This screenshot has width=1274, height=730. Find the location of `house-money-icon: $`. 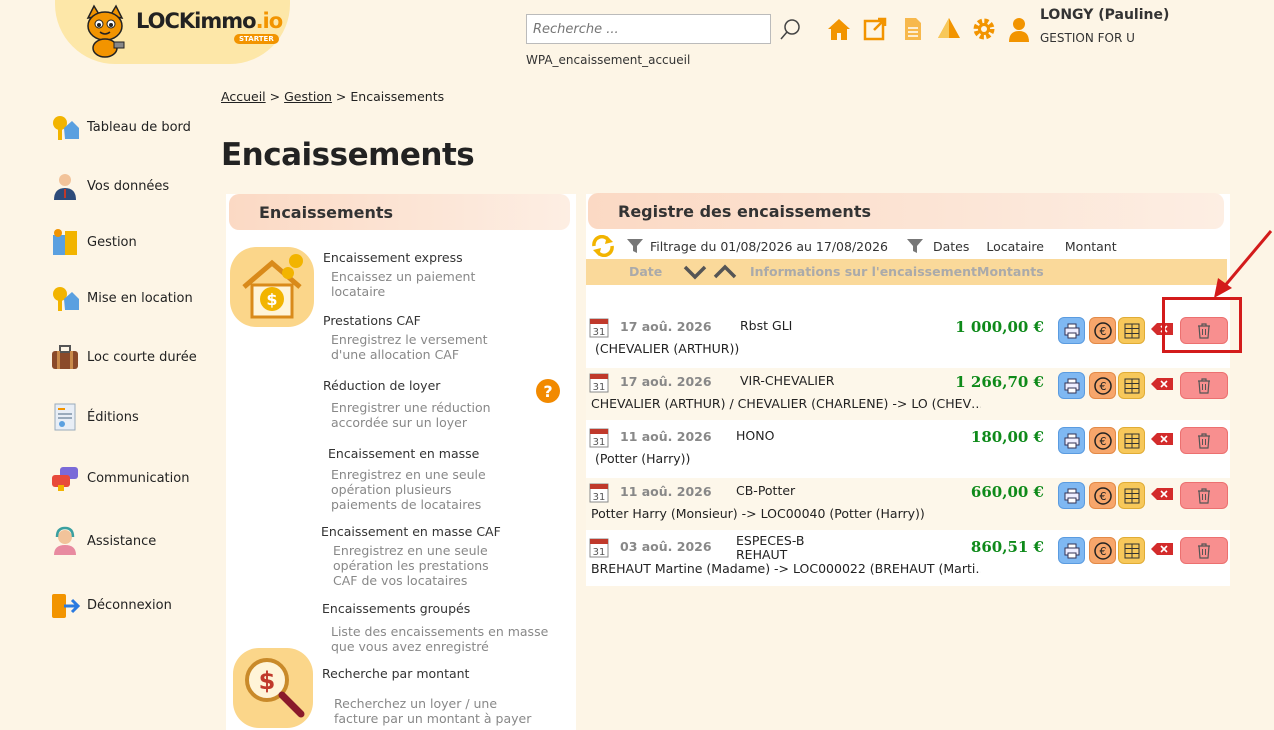

house-money-icon: $ is located at coordinates (272, 287).